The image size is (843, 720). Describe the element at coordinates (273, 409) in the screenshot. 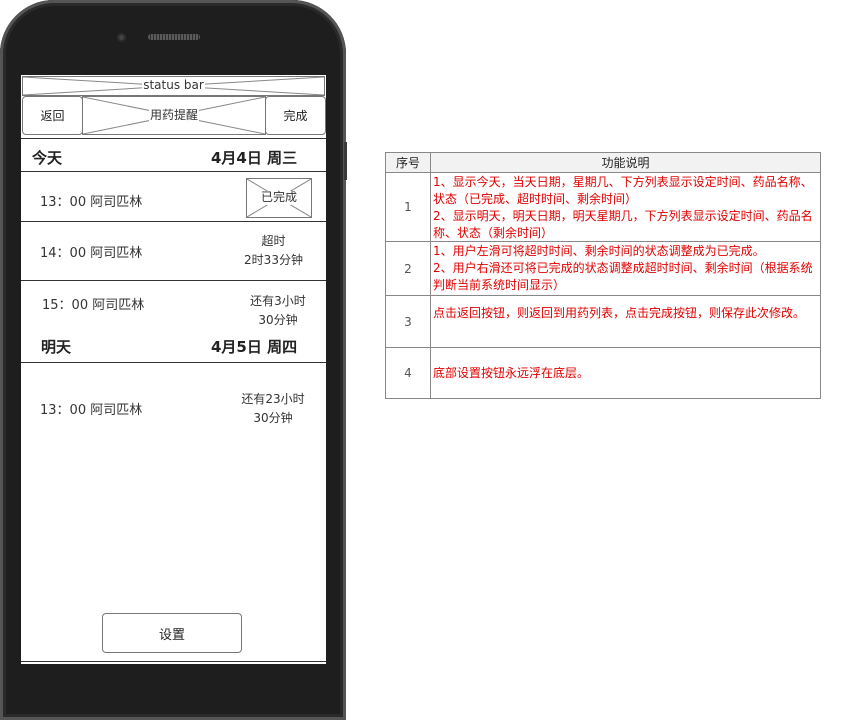

I see `remaining-status: 还有23小时 30分钟` at that location.